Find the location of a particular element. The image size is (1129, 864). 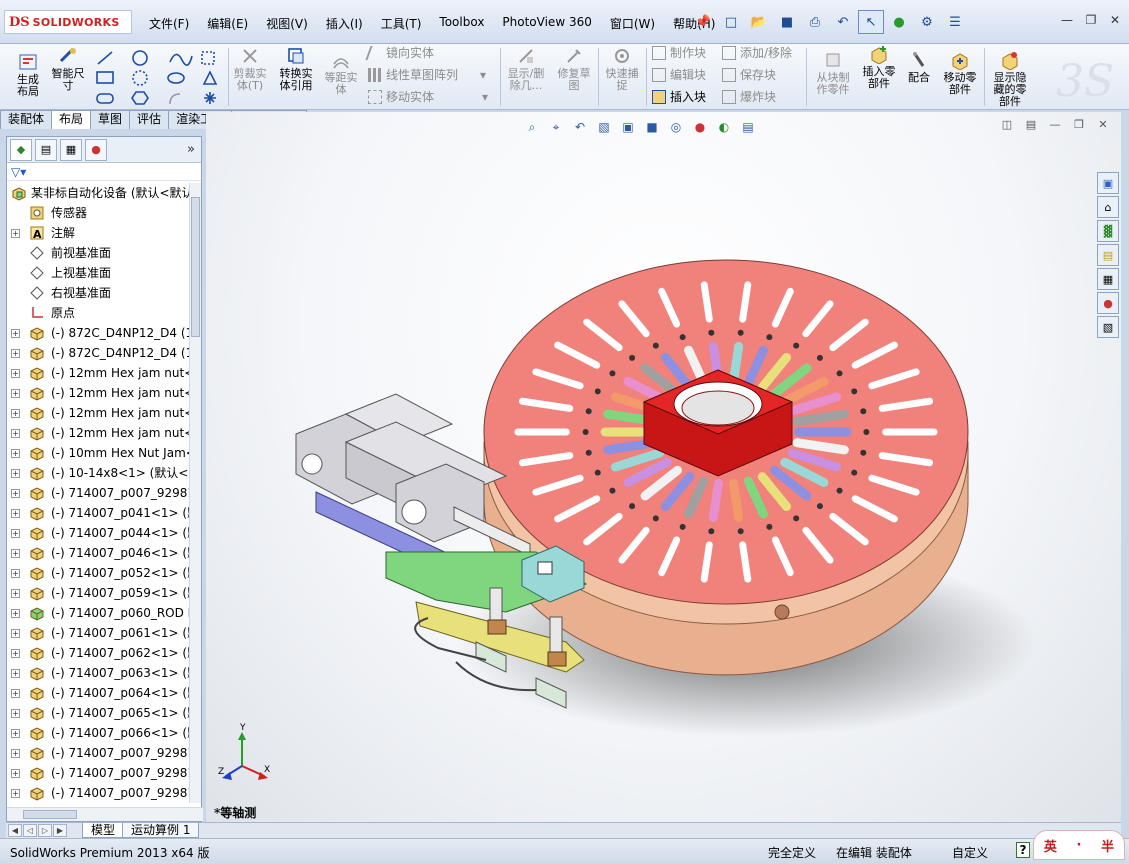

tree-item: + (-) 714007_p064<1> (默 is located at coordinates (99, 693).